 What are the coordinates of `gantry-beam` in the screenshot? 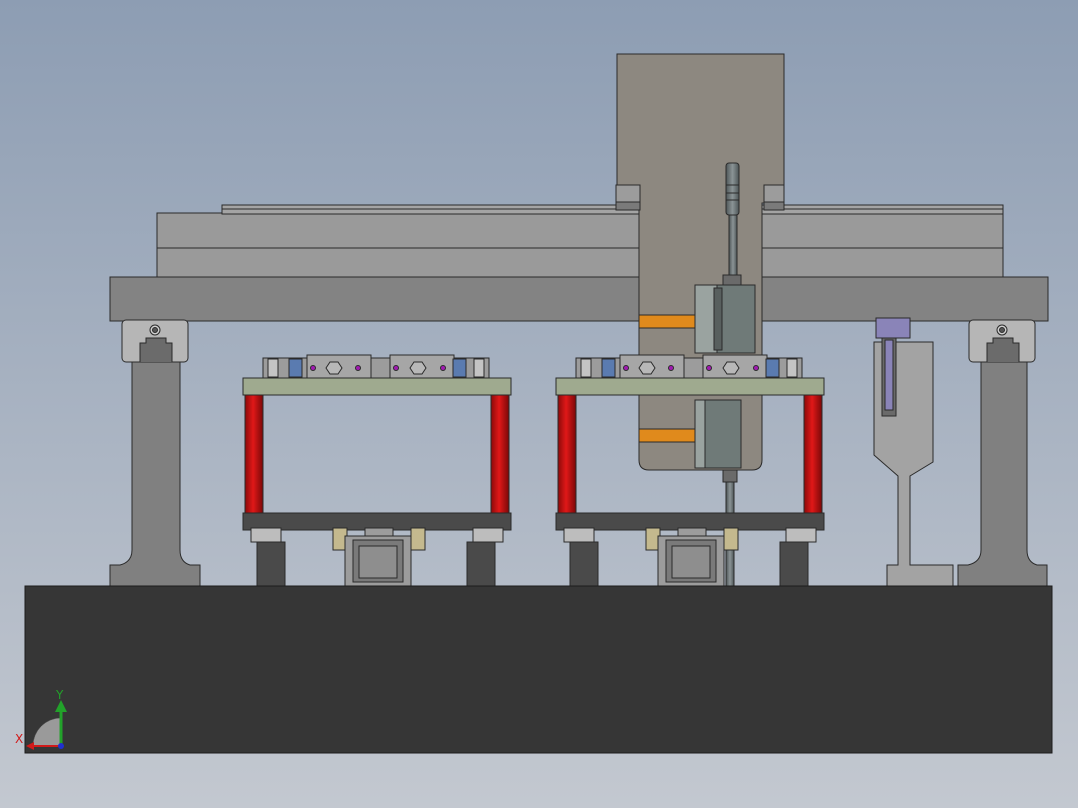 It's located at (579, 263).